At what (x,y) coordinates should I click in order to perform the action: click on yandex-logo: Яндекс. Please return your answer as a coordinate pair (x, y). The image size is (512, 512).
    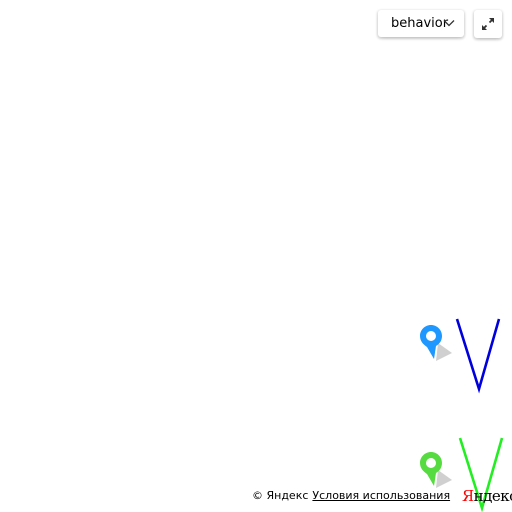
    Looking at the image, I should click on (487, 496).